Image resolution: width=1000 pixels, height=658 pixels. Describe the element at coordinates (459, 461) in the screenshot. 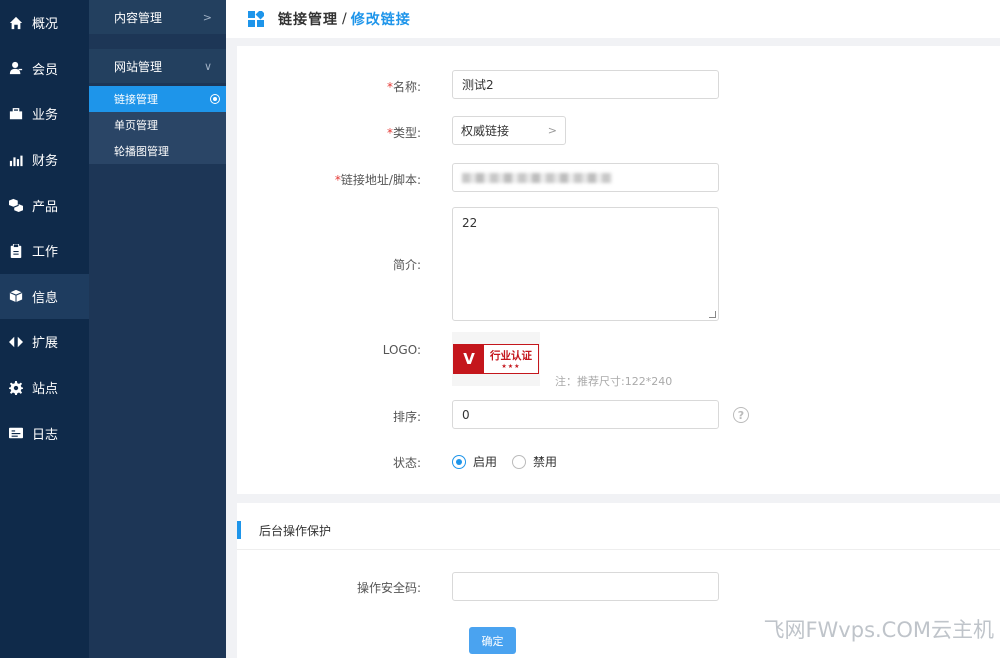

I see `radio-checked-icon` at that location.